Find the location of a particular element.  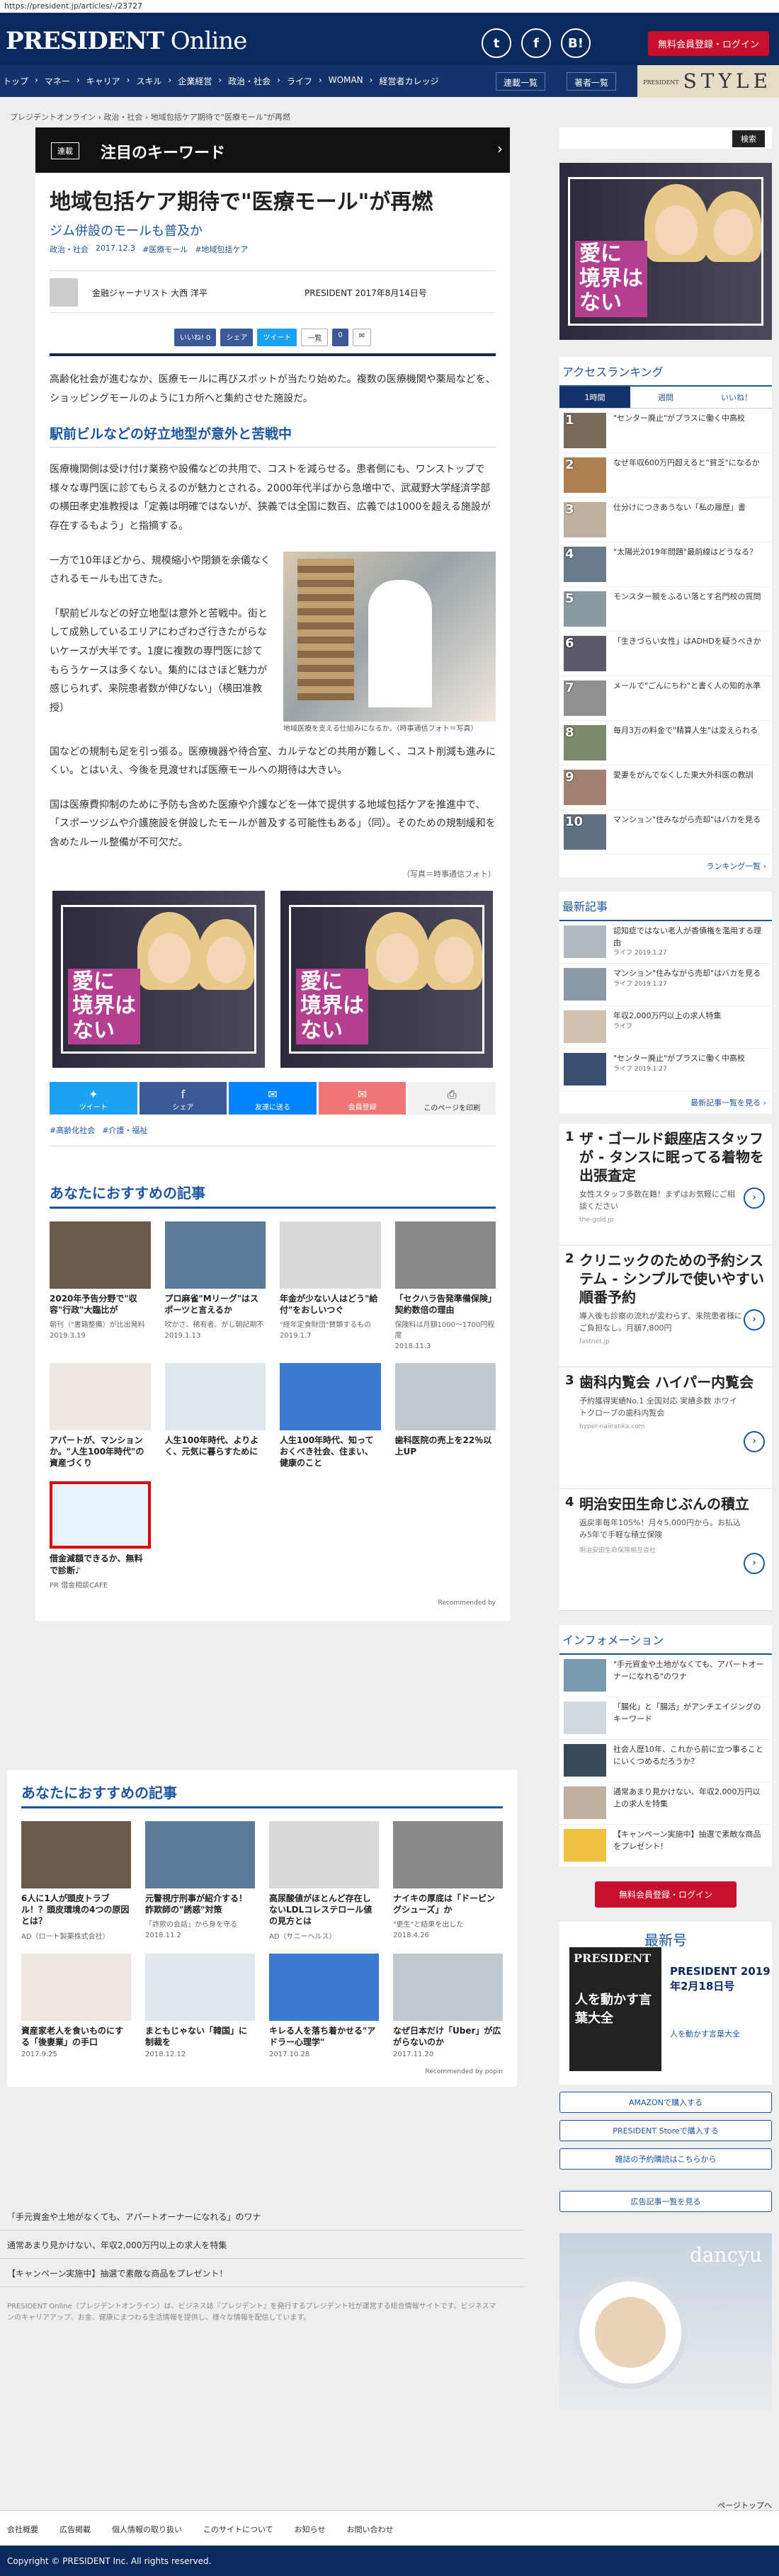

nav-item: ライフ is located at coordinates (299, 81).